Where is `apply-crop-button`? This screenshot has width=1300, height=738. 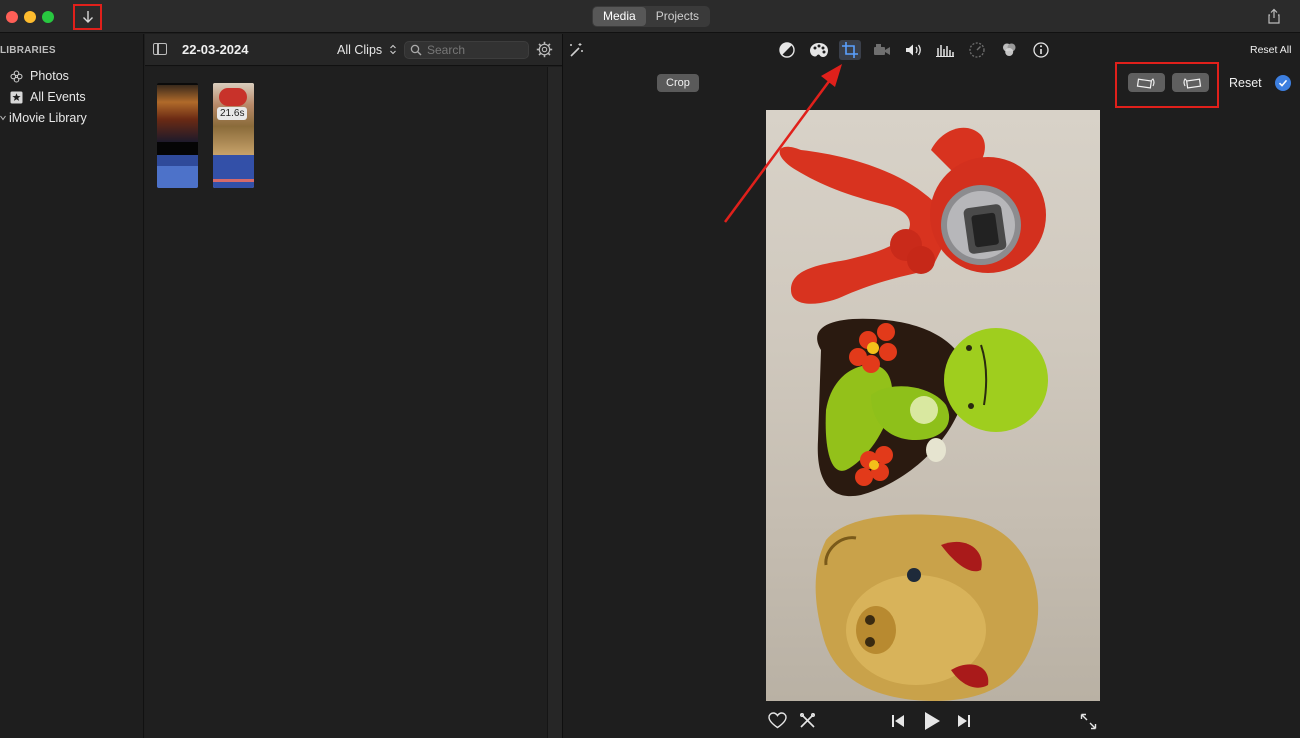
apply-crop-button is located at coordinates (1283, 83).